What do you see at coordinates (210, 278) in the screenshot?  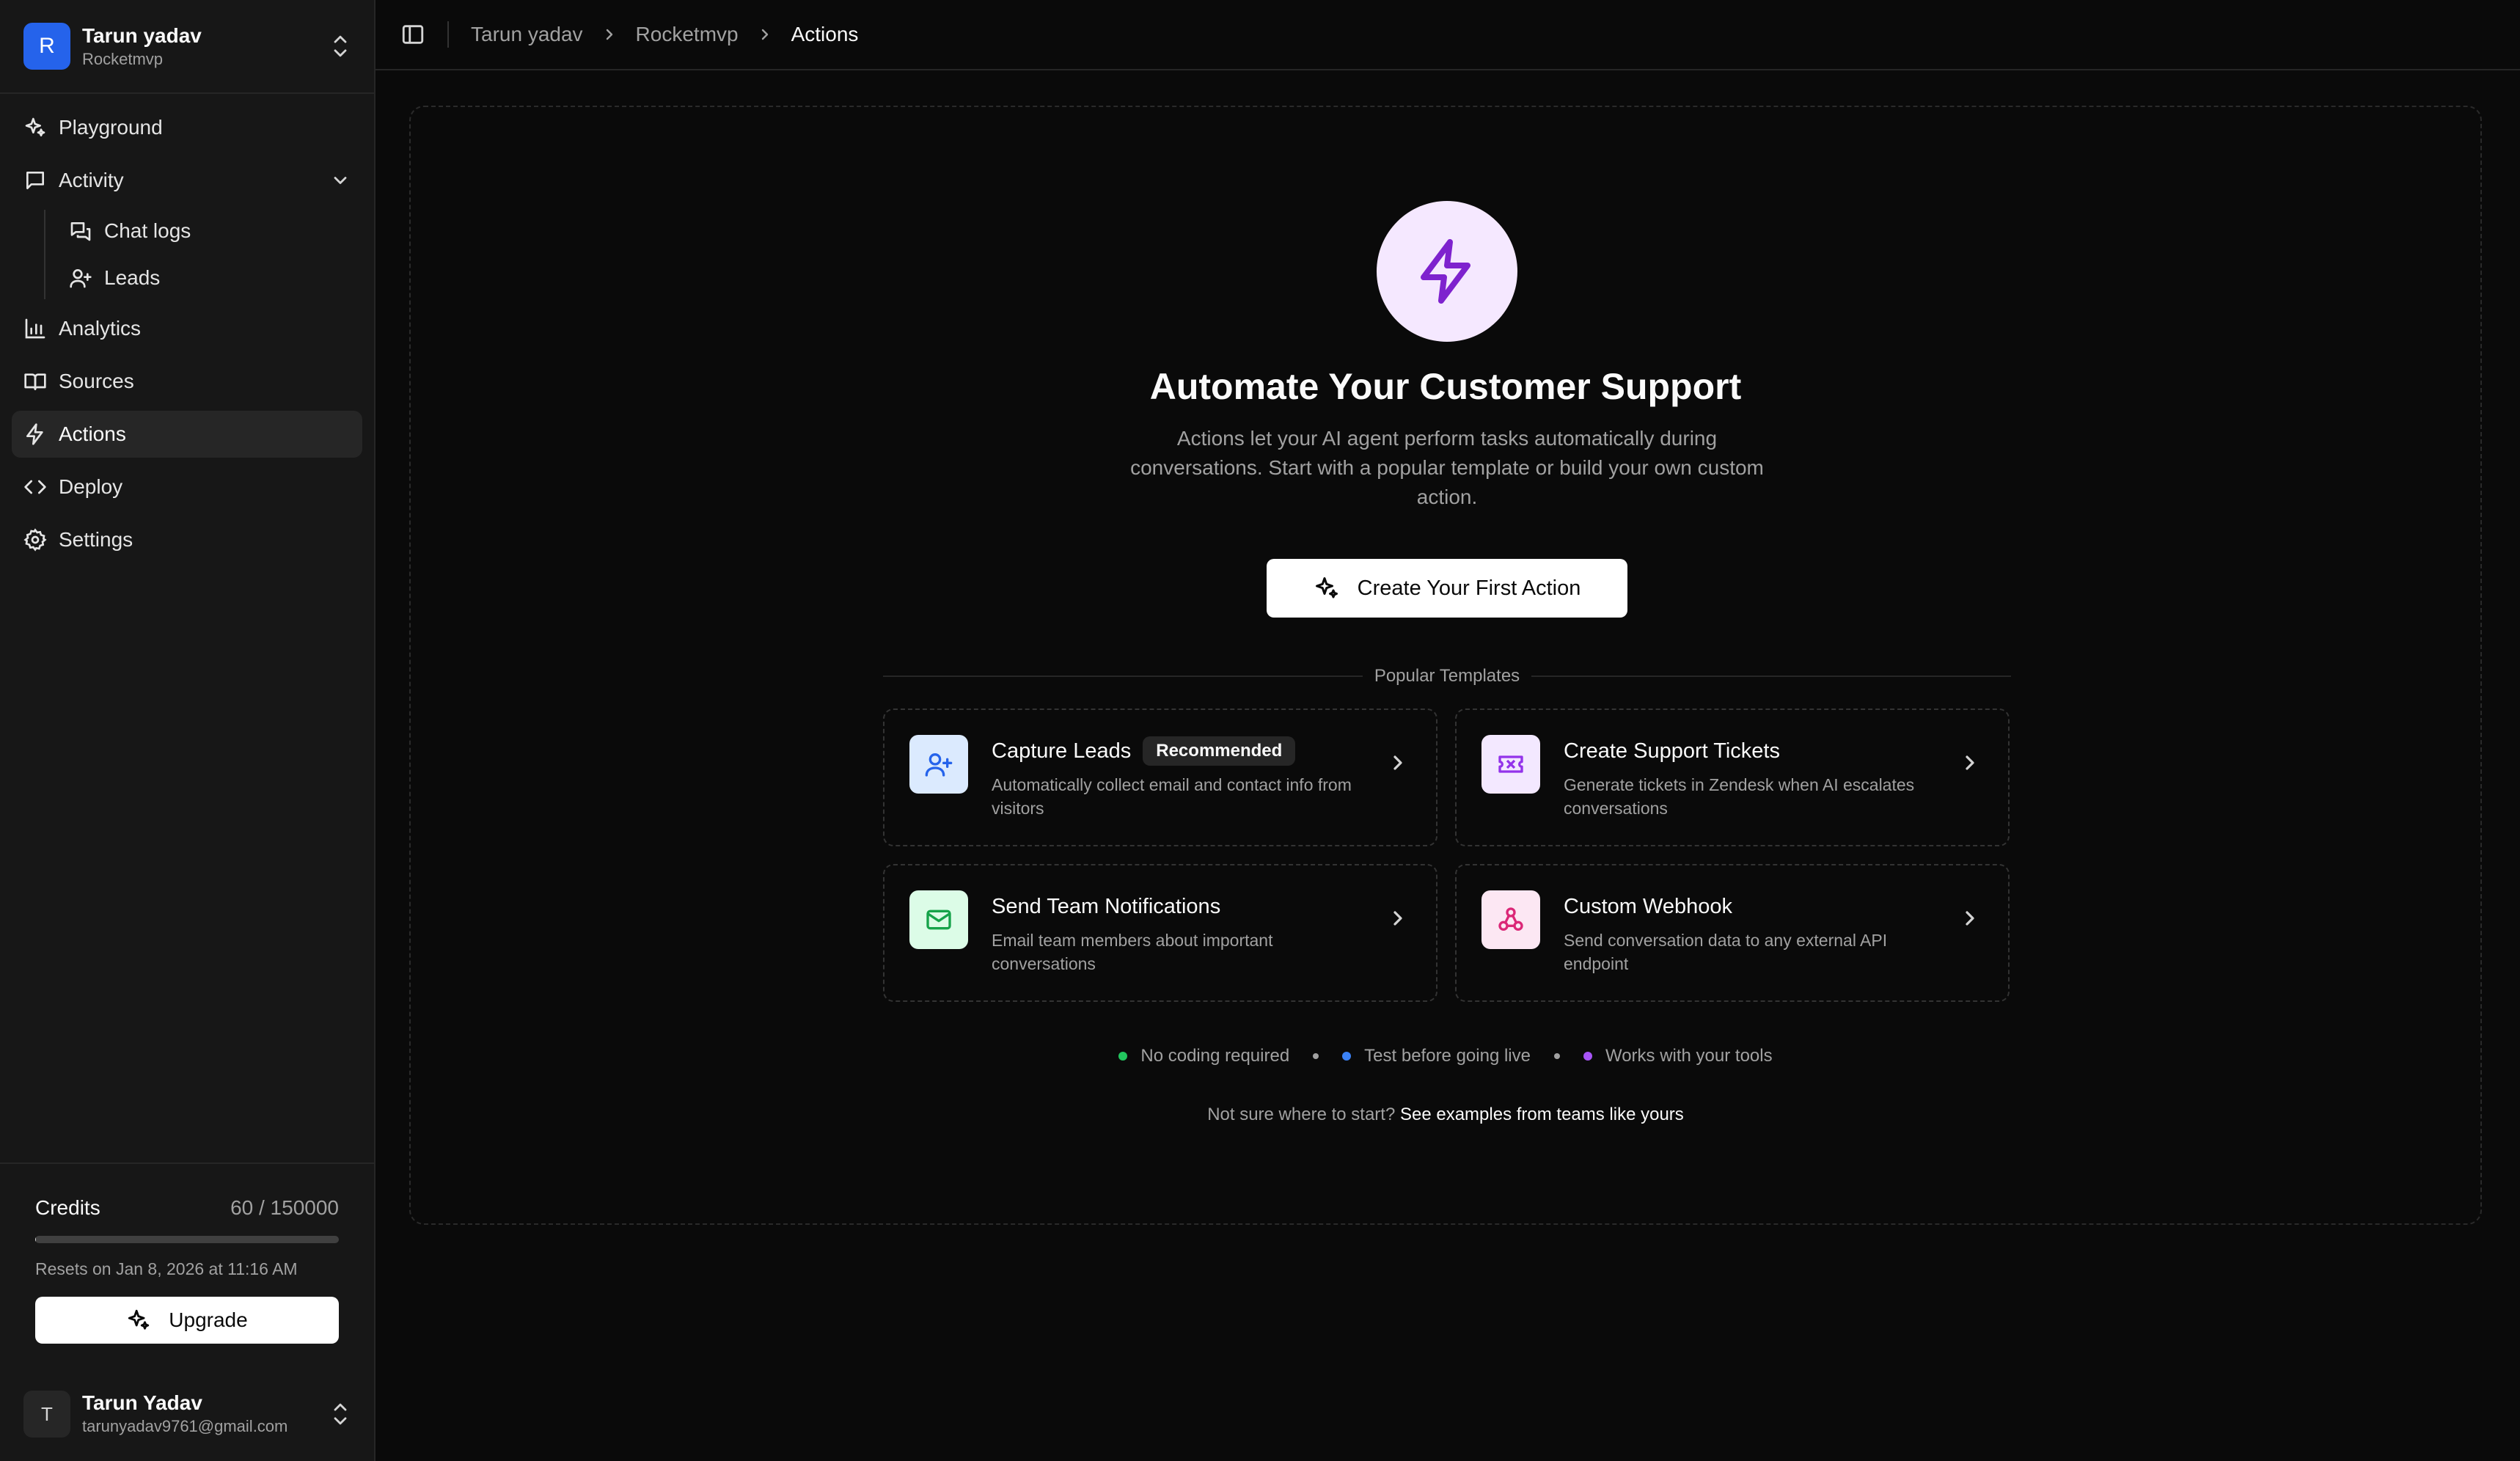 I see `sidebar-item-leads: Leads` at bounding box center [210, 278].